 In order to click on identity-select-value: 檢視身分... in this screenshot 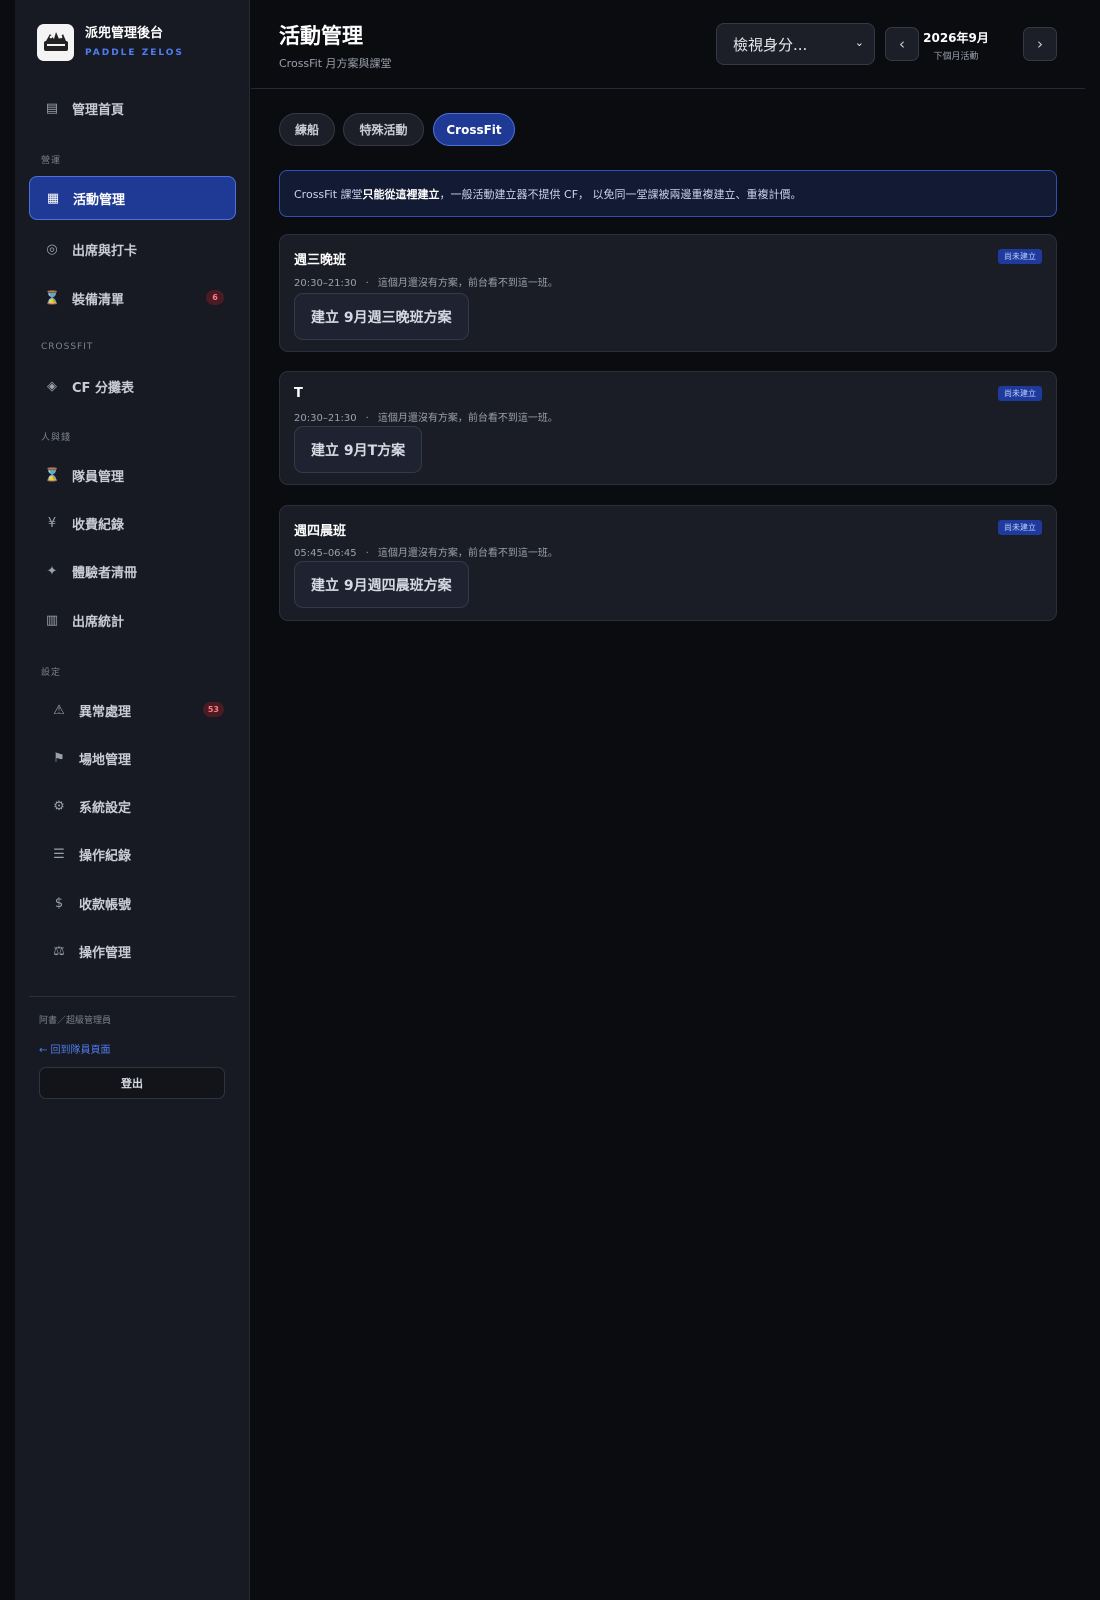, I will do `click(770, 44)`.